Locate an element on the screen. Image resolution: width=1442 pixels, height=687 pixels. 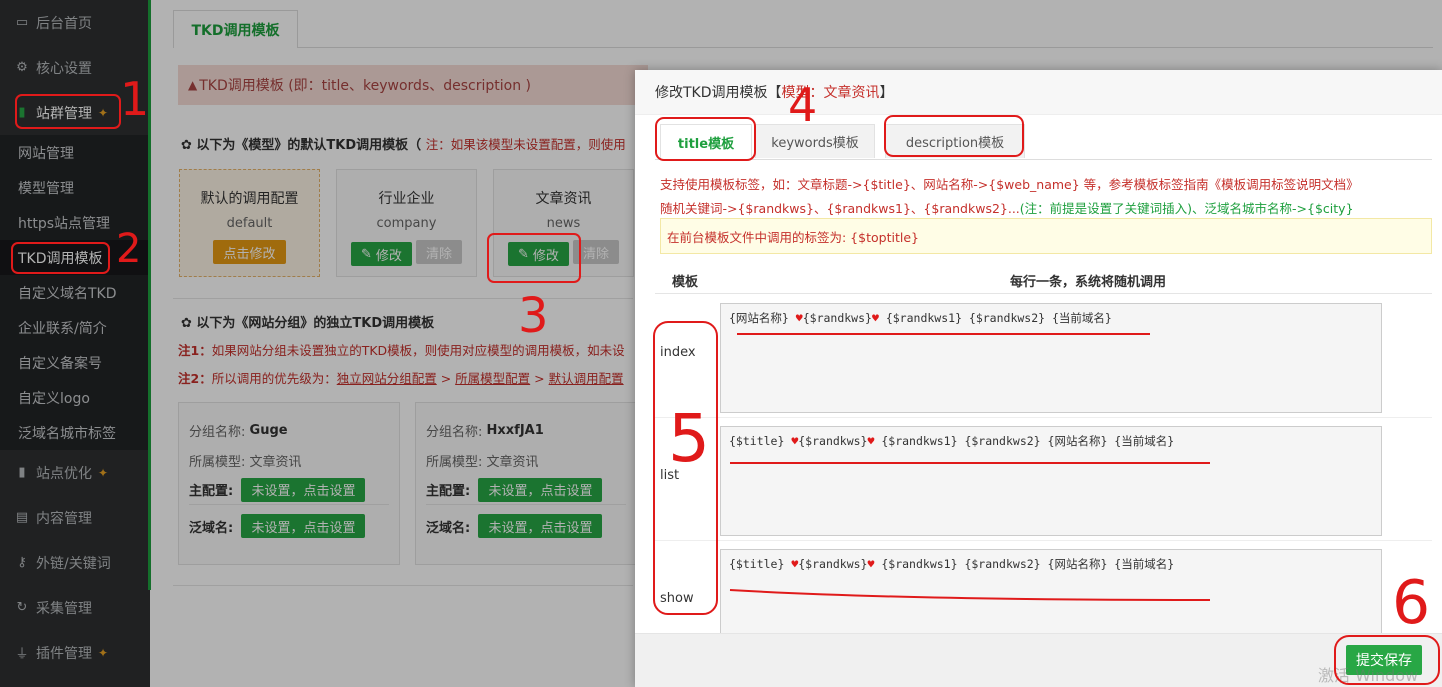
col-template: 模板 is located at coordinates (685, 282).